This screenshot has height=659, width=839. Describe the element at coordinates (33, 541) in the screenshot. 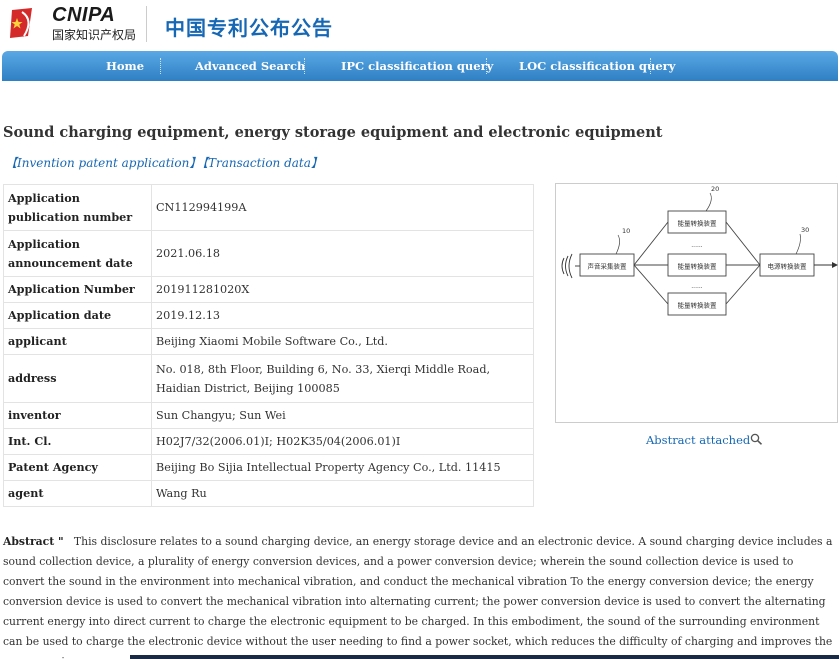

I see `abstract-label: Abstract "` at that location.